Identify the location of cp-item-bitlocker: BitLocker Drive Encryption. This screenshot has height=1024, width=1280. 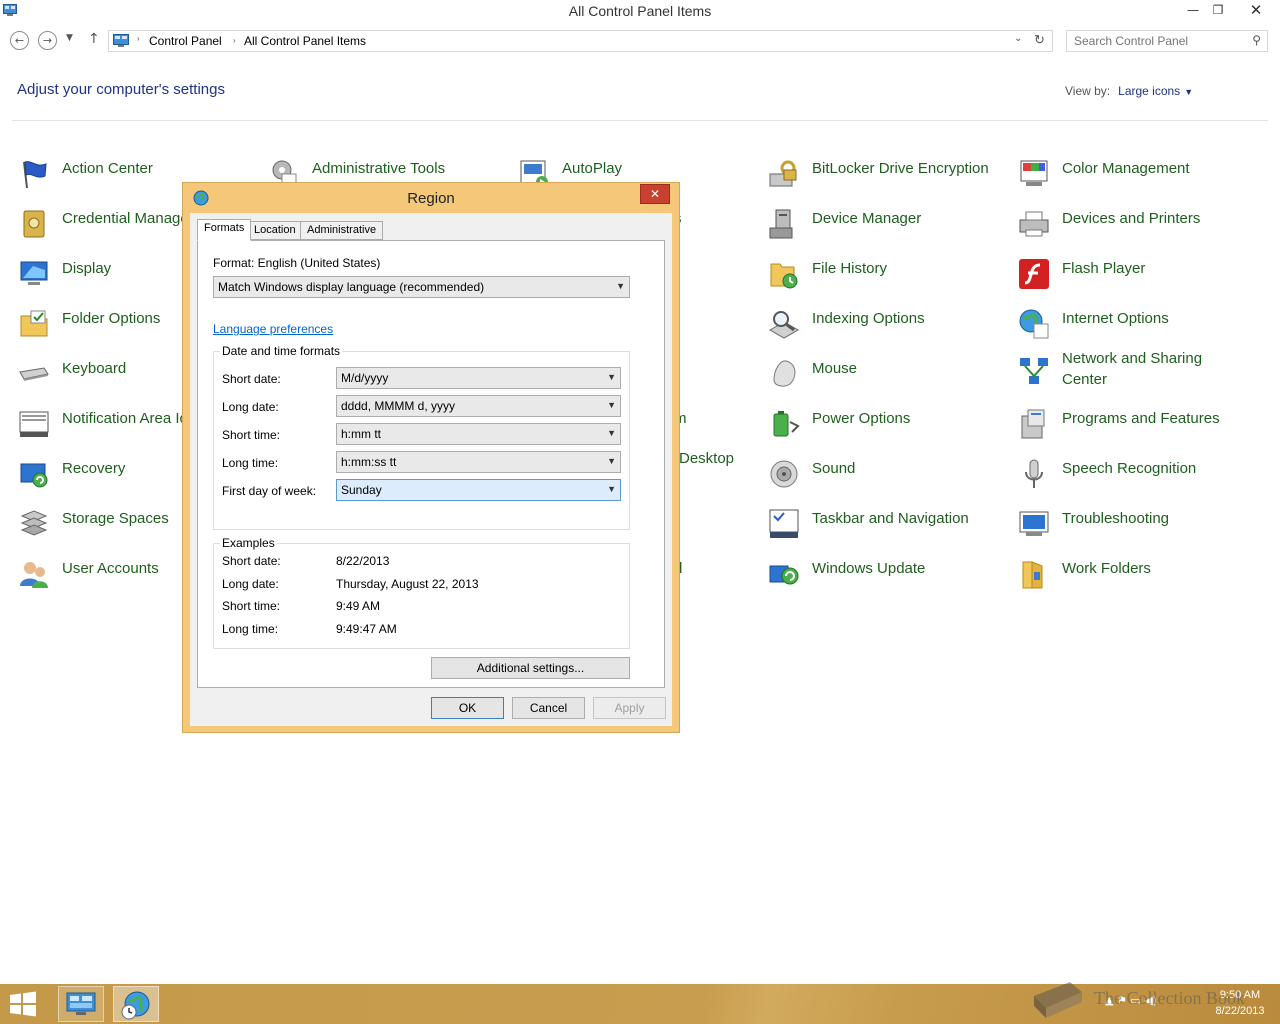
(888, 178).